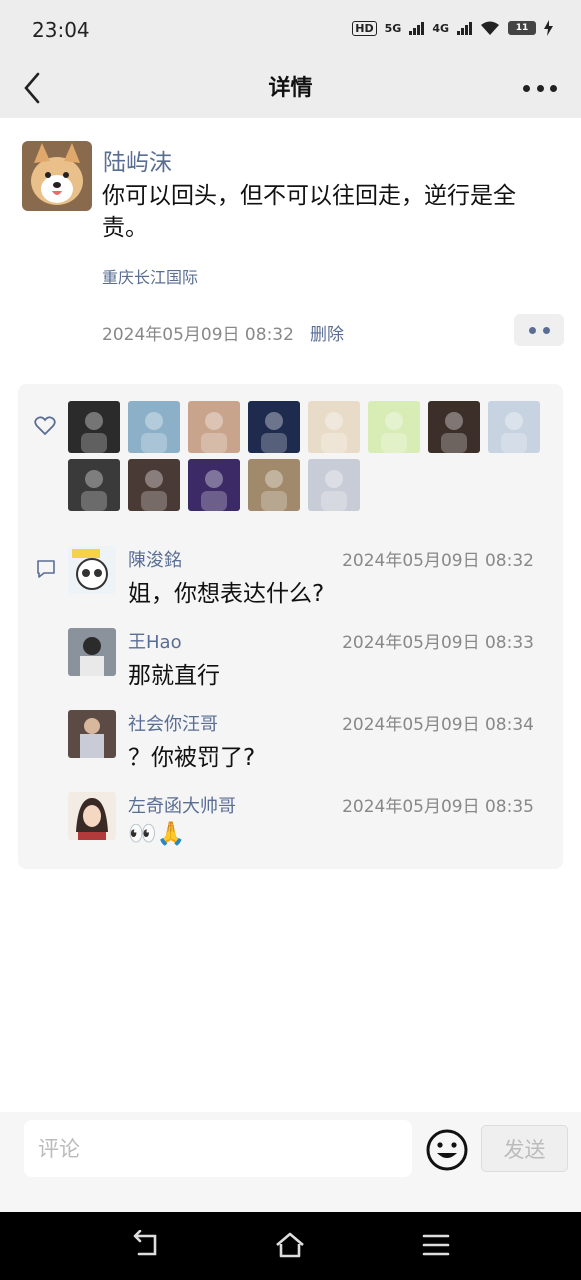 This screenshot has width=581, height=1280. Describe the element at coordinates (174, 676) in the screenshot. I see `comment-text: 那就直行` at that location.